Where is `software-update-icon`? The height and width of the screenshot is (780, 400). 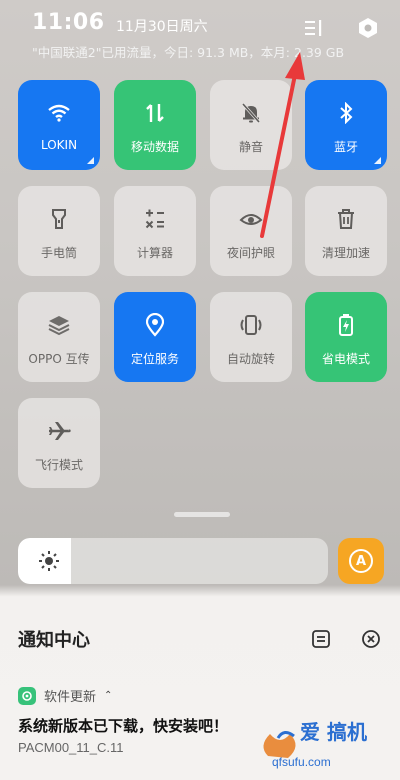
software-update-icon is located at coordinates (27, 695).